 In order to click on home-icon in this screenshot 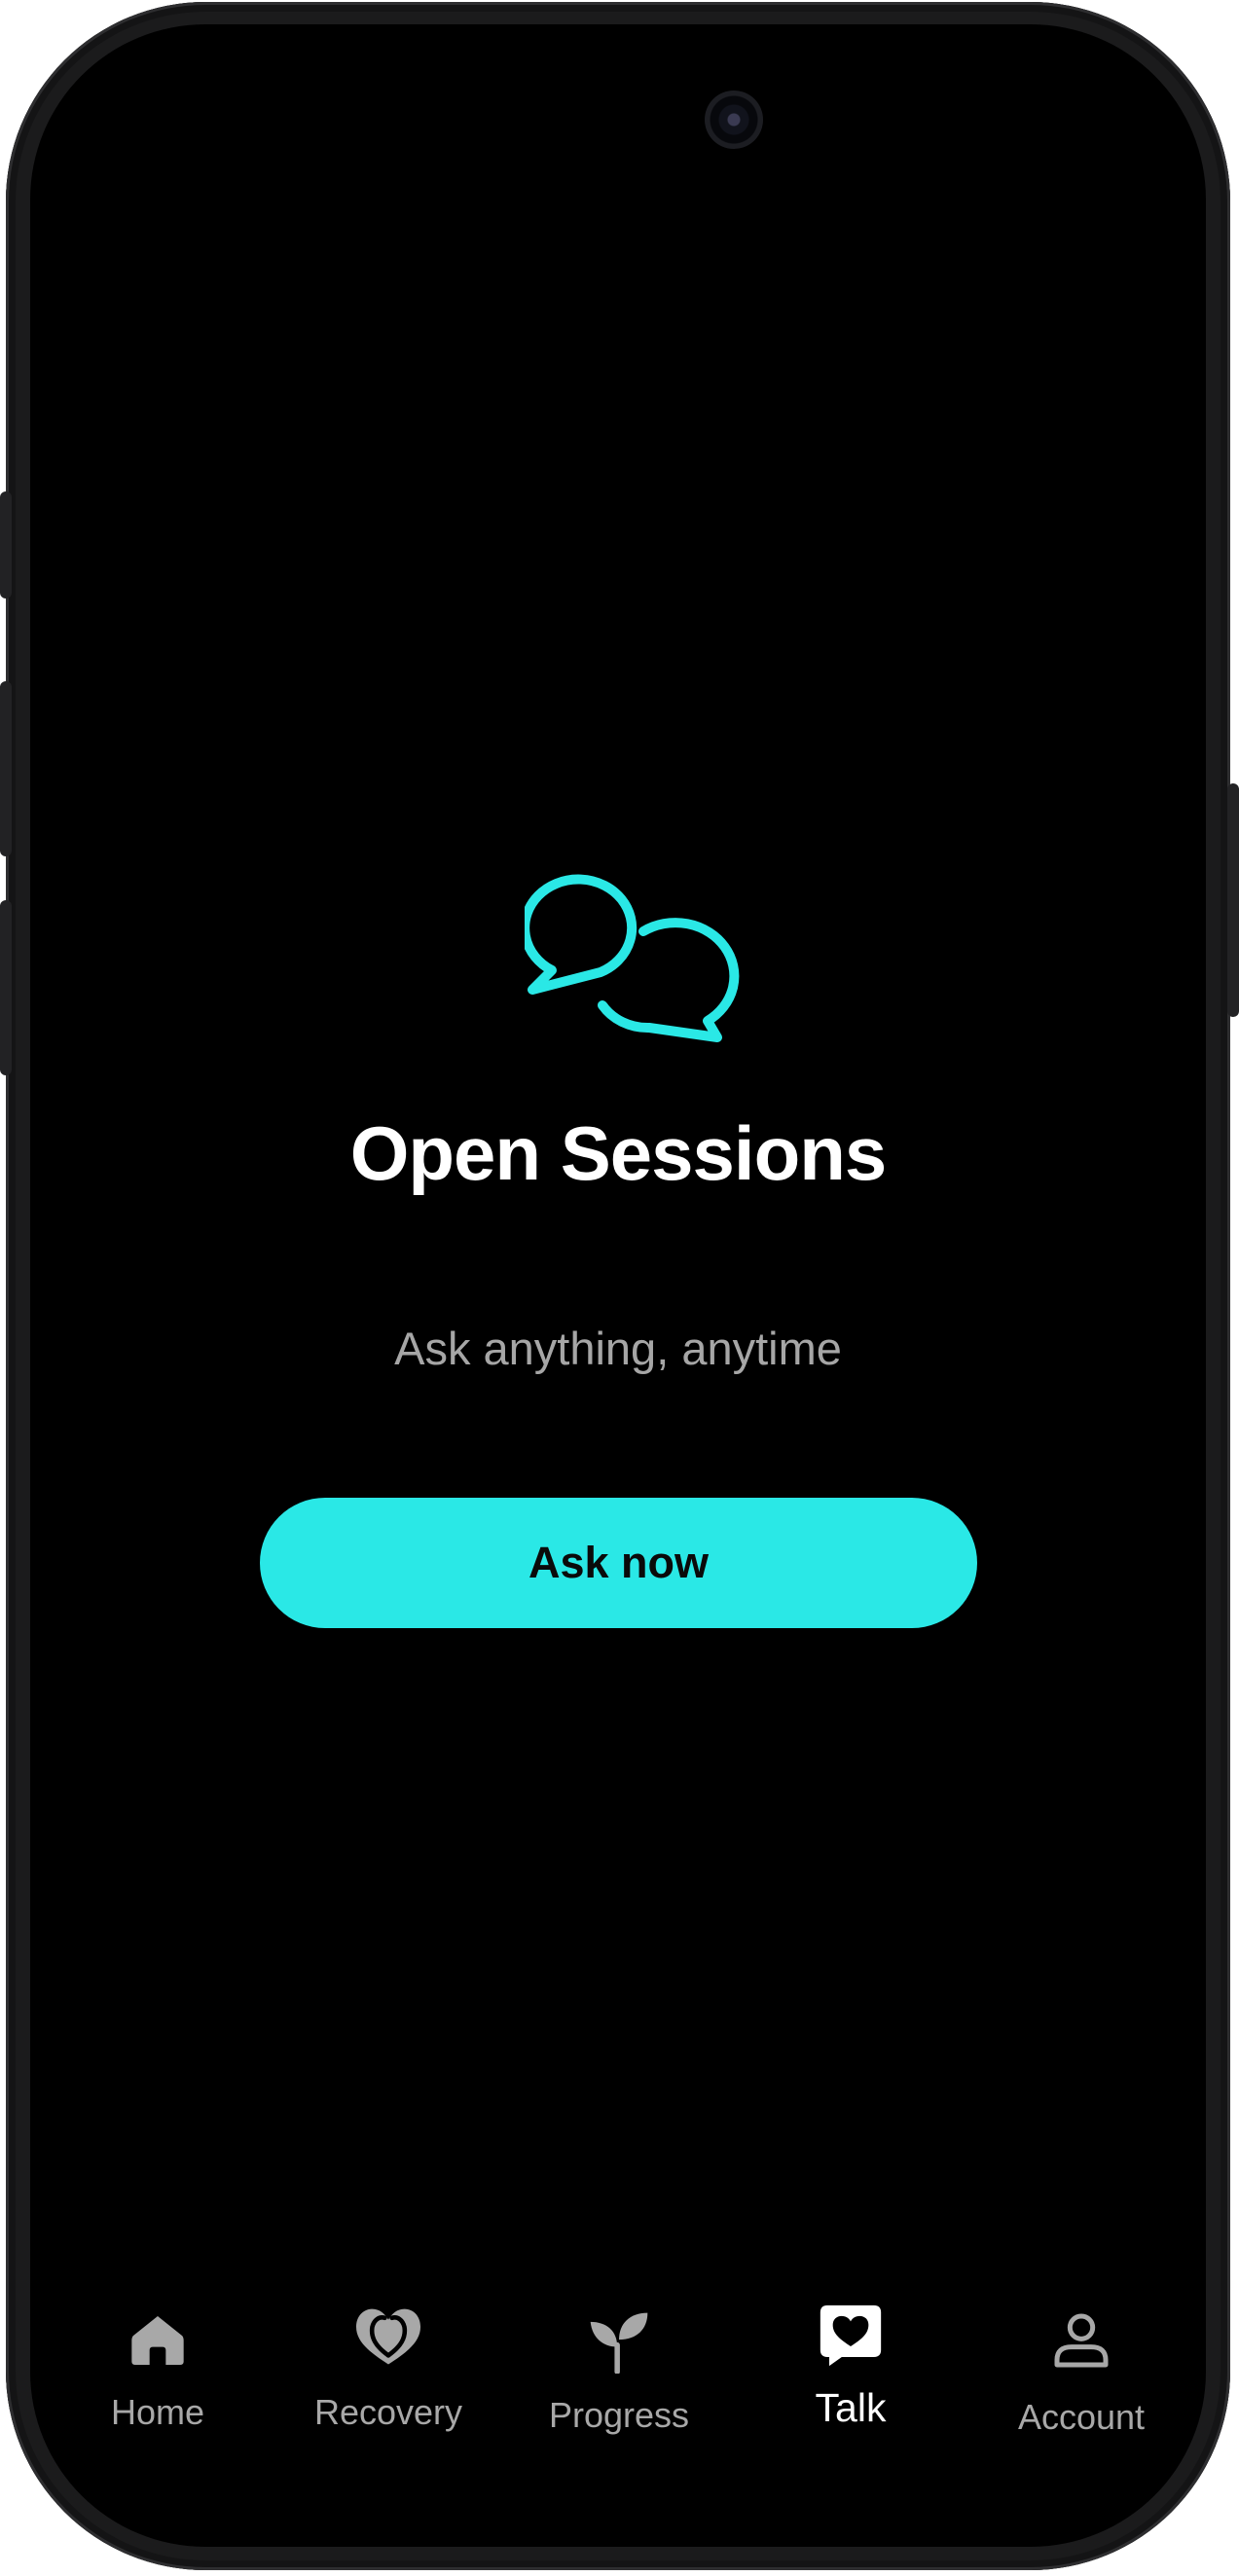, I will do `click(158, 2340)`.